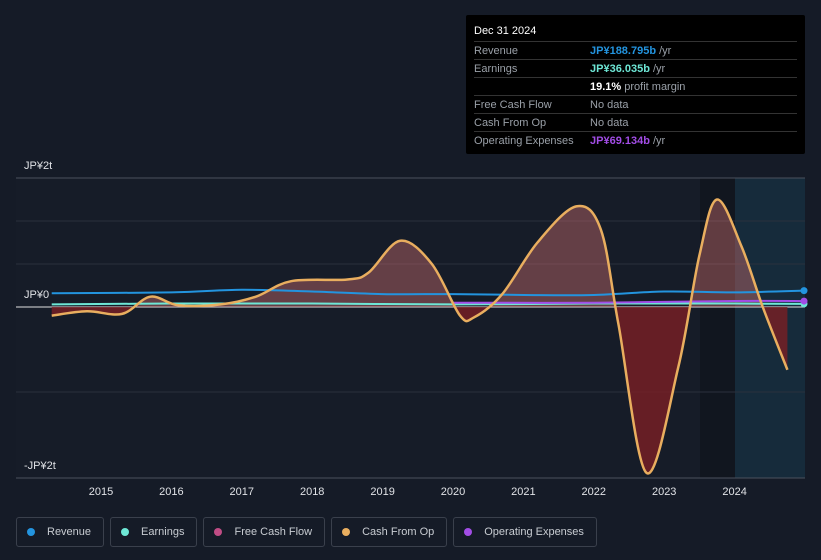  Describe the element at coordinates (524, 140) in the screenshot. I see `tooltip-label: Operating Expenses` at that location.